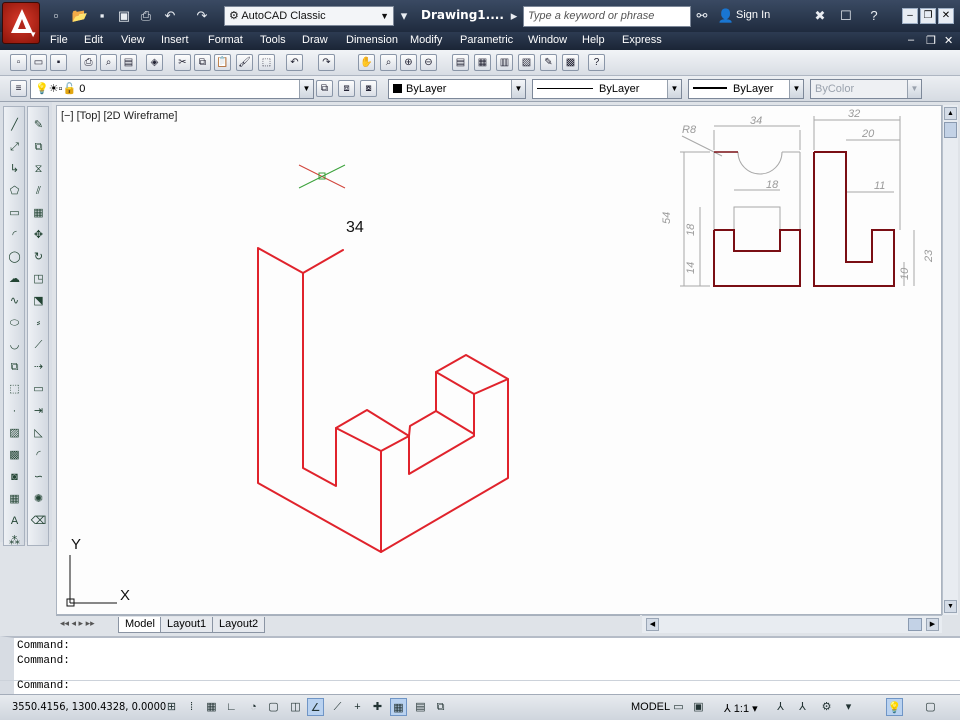 The height and width of the screenshot is (720, 960). Describe the element at coordinates (337, 707) in the screenshot. I see `dynamic-ucs-icon: ⟋` at that location.